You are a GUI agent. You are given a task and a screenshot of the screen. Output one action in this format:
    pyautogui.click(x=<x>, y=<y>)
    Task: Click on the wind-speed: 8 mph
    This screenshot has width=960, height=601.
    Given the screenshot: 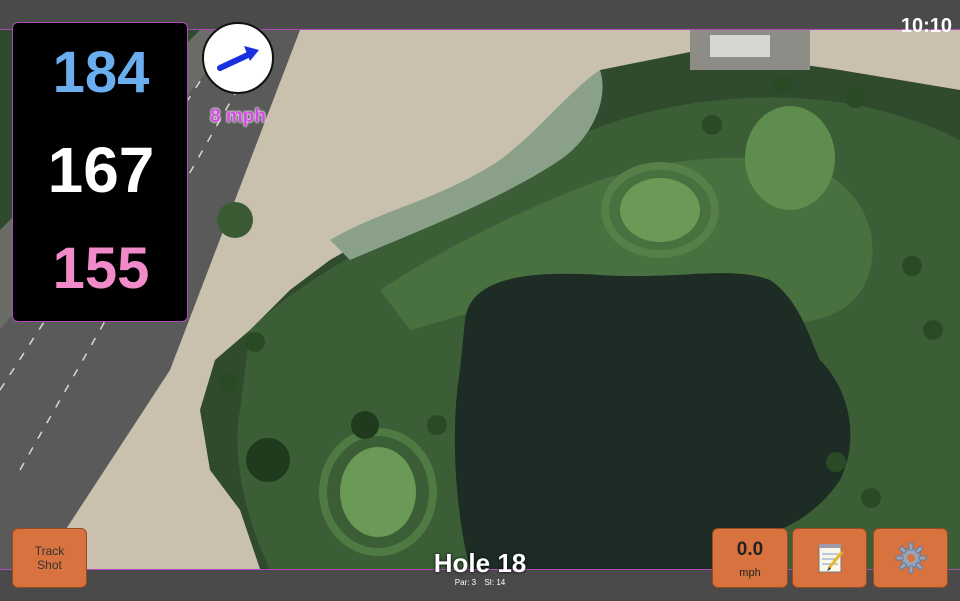 What is the action you would take?
    pyautogui.click(x=238, y=116)
    